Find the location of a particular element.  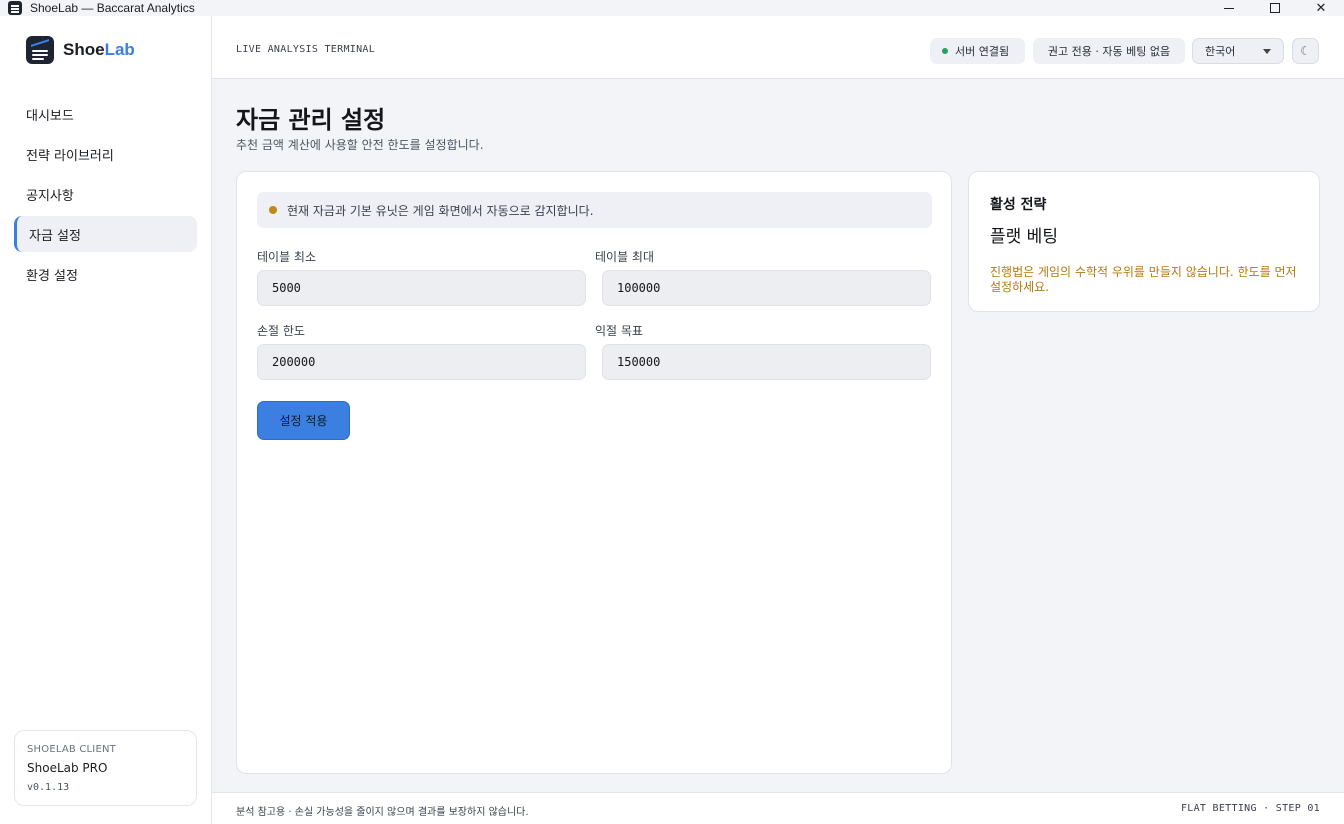

client-name: ShoeLab PRO is located at coordinates (67, 768).